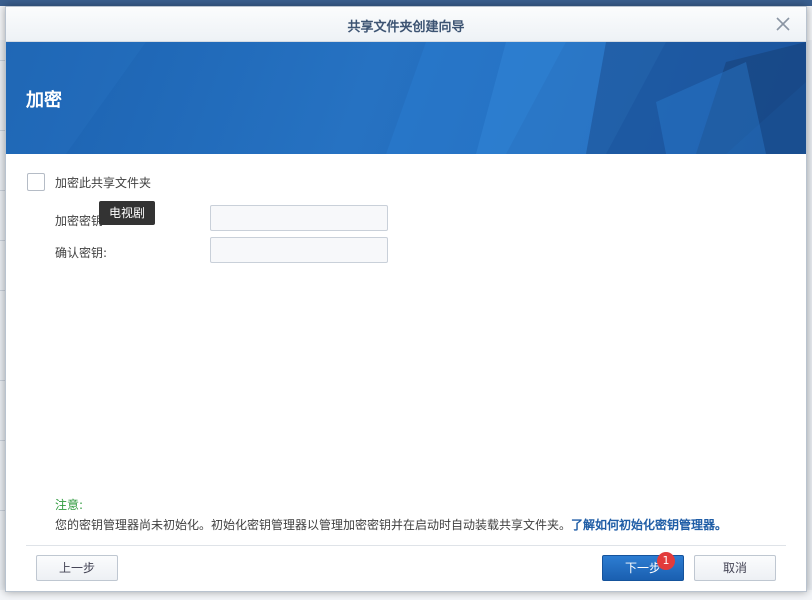 Image resolution: width=812 pixels, height=600 pixels. What do you see at coordinates (649, 525) in the screenshot?
I see `key-manager-help-link: 了解如何初始化密钥管理器。` at bounding box center [649, 525].